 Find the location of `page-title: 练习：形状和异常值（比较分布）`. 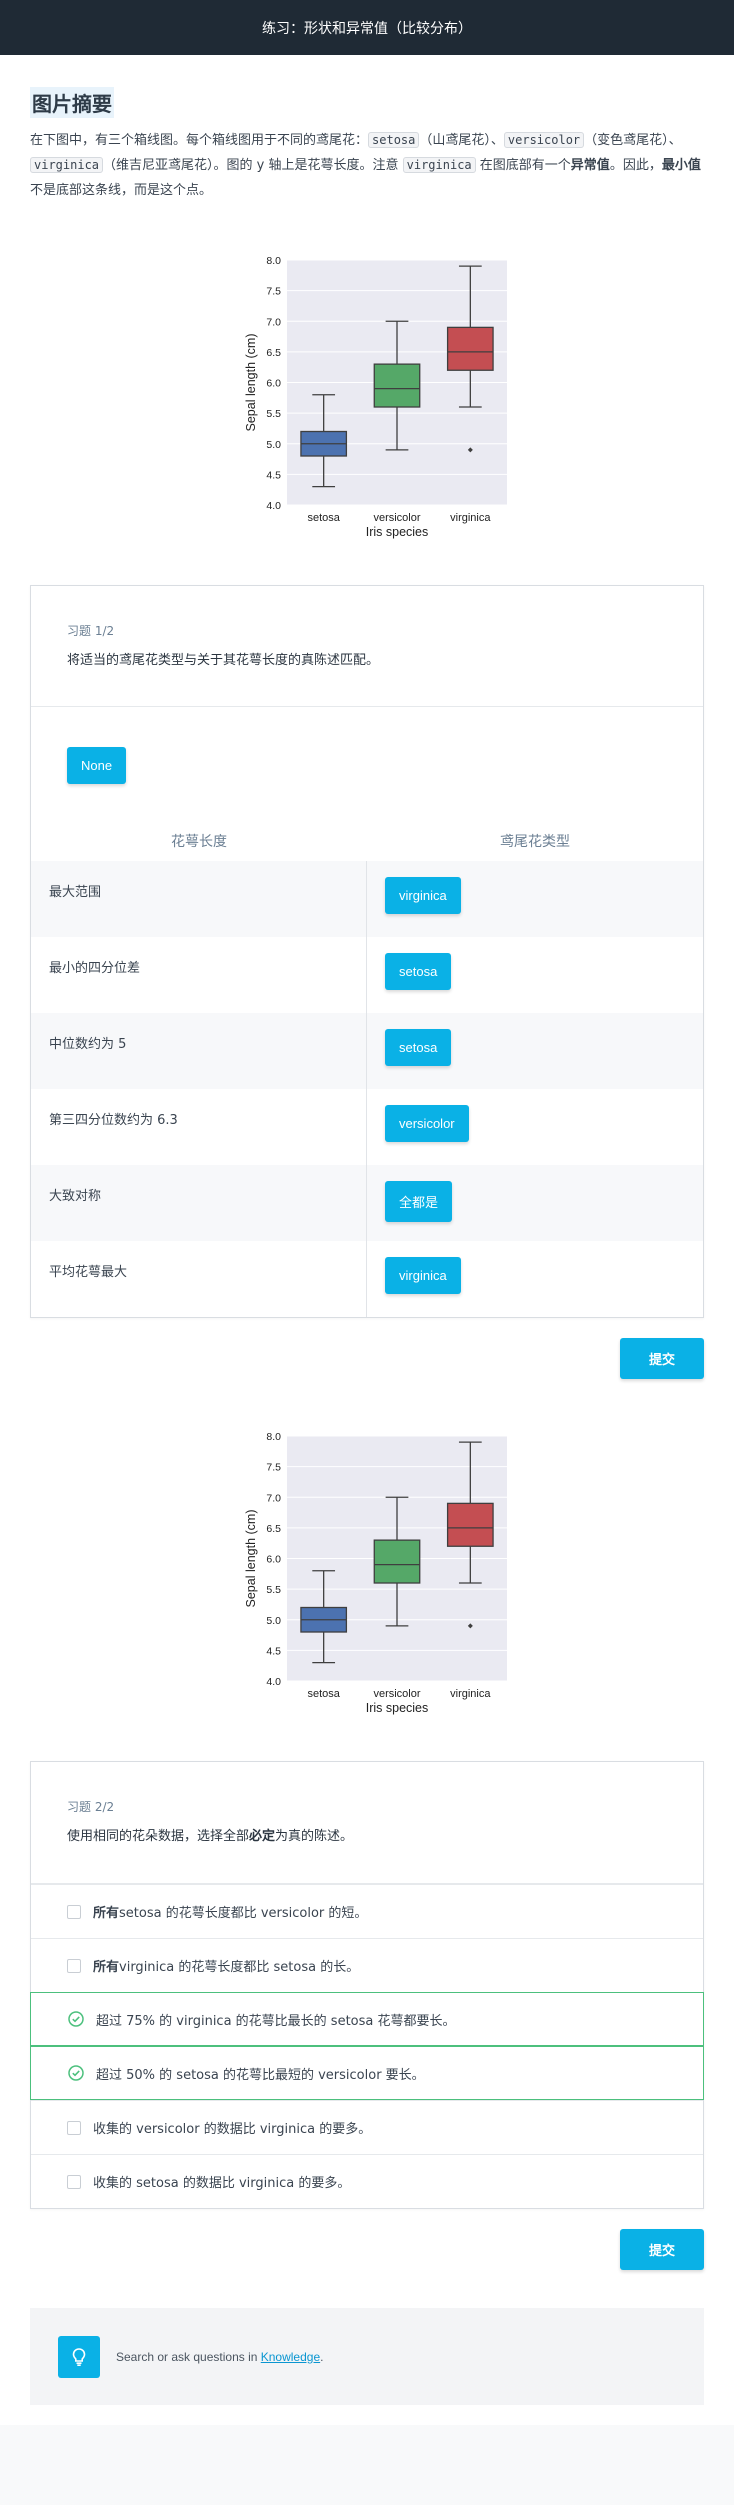

page-title: 练习：形状和异常值（比较分布） is located at coordinates (367, 28).